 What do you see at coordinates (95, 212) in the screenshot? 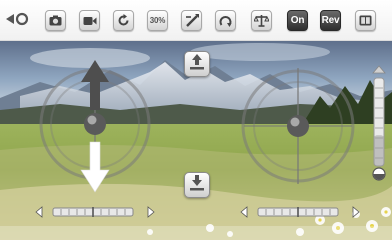
I see `left-trim-slider` at bounding box center [95, 212].